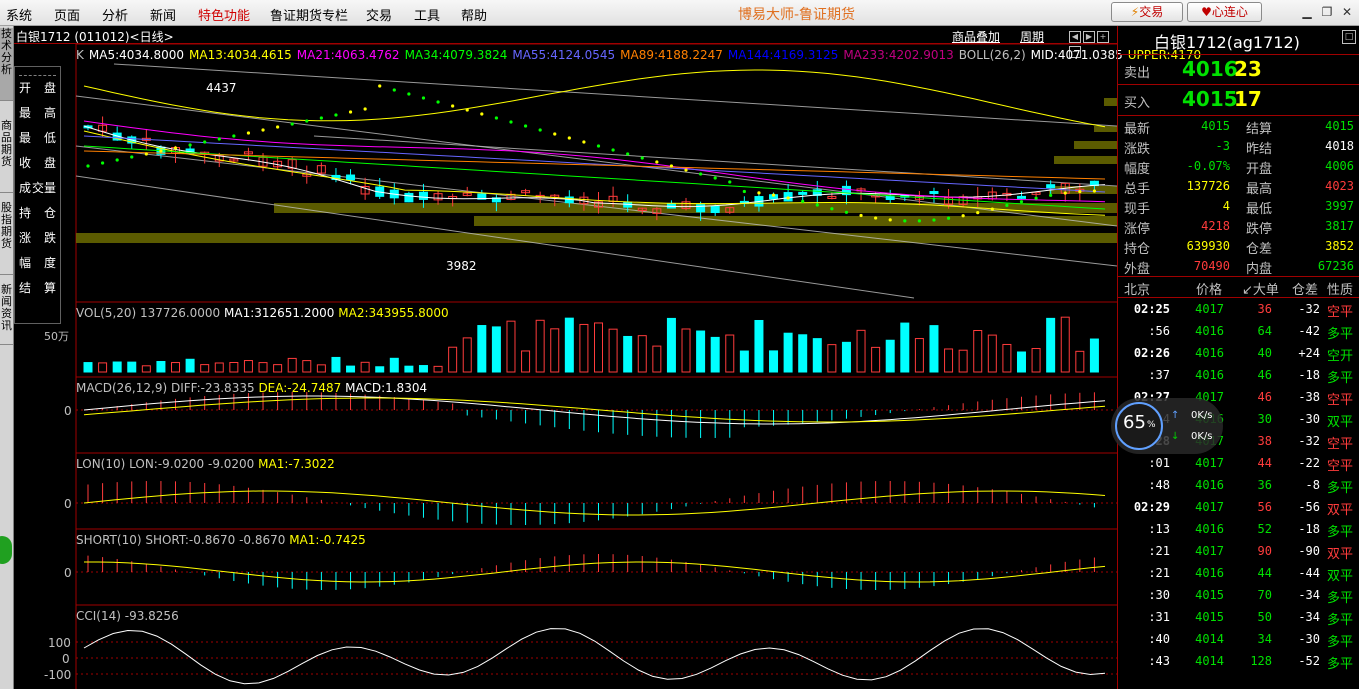  What do you see at coordinates (1167, 426) in the screenshot?
I see `network-speed-badge: 65 % ↑ 0K/s ↓ 0K/s` at bounding box center [1167, 426].